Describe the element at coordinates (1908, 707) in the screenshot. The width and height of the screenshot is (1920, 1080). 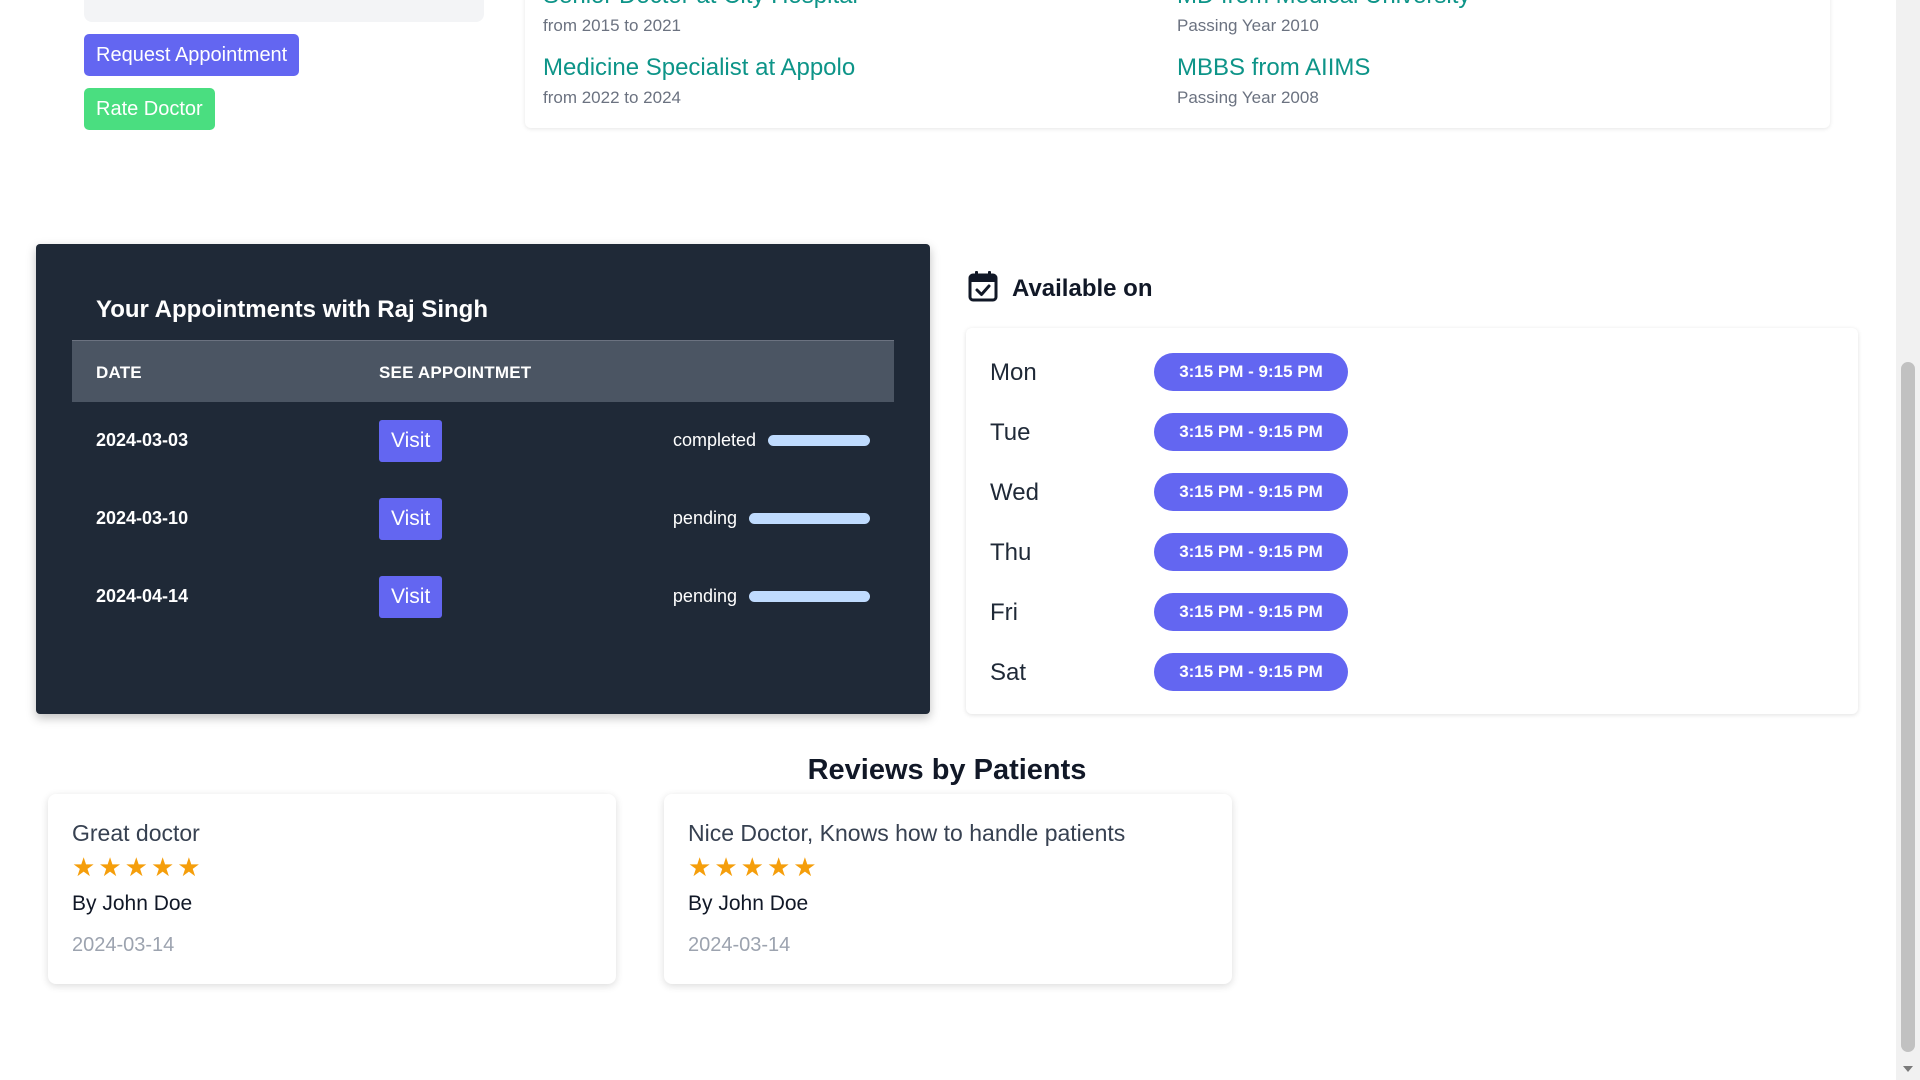
I see `scrollbar-thumb` at that location.